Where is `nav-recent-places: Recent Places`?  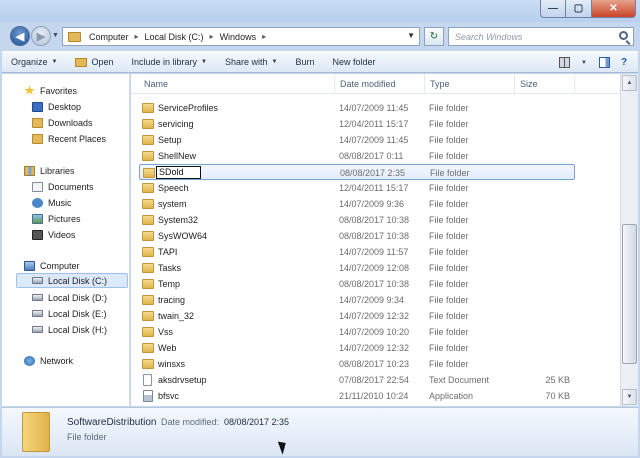 nav-recent-places: Recent Places is located at coordinates (69, 138).